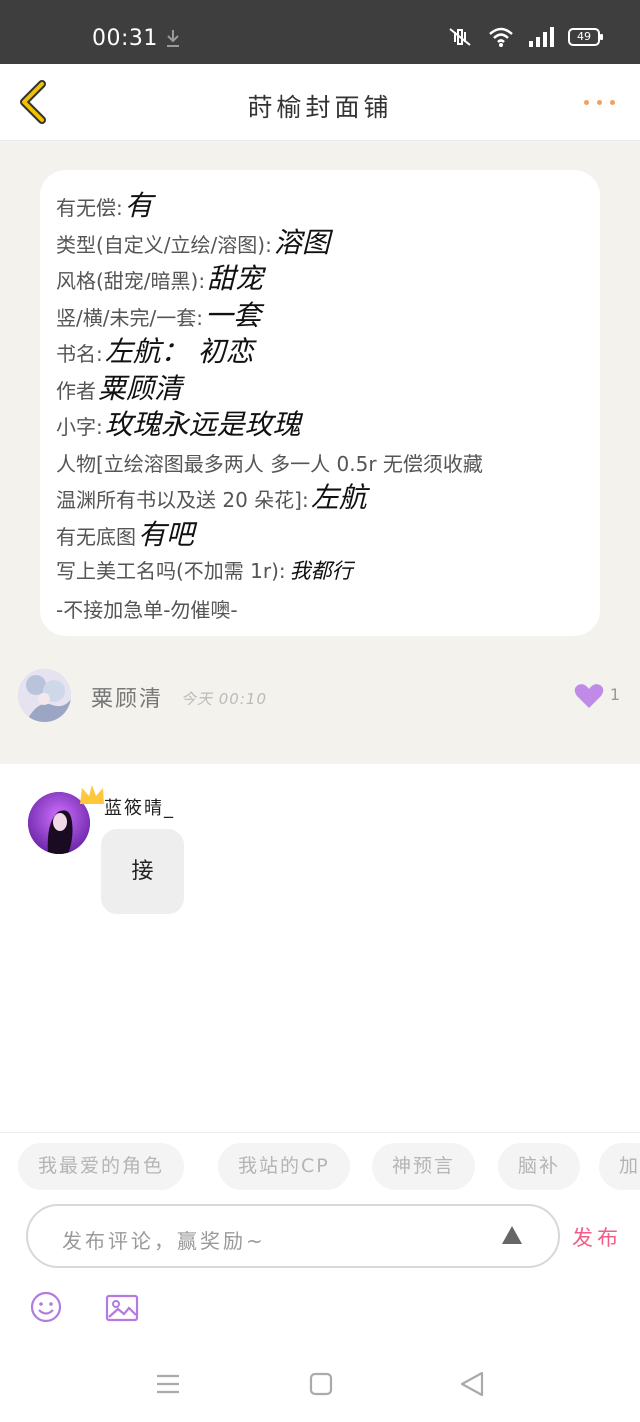 This screenshot has height=1422, width=640. Describe the element at coordinates (338, 497) in the screenshot. I see `line-answer: 左航` at that location.